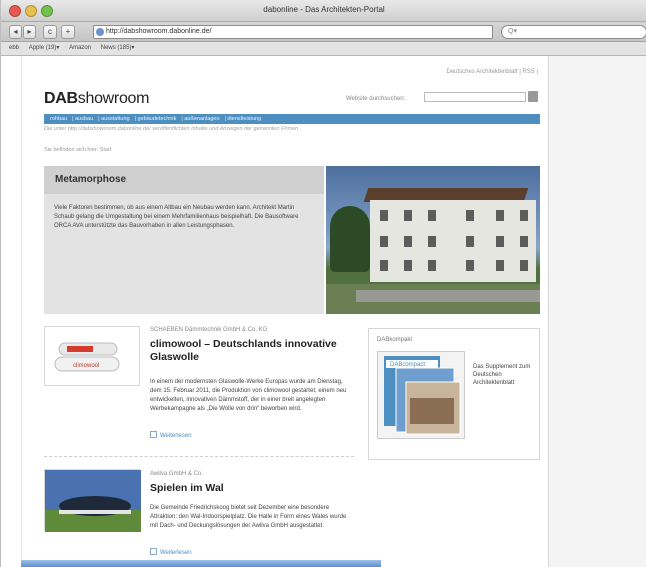  I want to click on bookmarks-bar: ebb Apple (19)▾ Amazon News (185)▾, so click(323, 49).